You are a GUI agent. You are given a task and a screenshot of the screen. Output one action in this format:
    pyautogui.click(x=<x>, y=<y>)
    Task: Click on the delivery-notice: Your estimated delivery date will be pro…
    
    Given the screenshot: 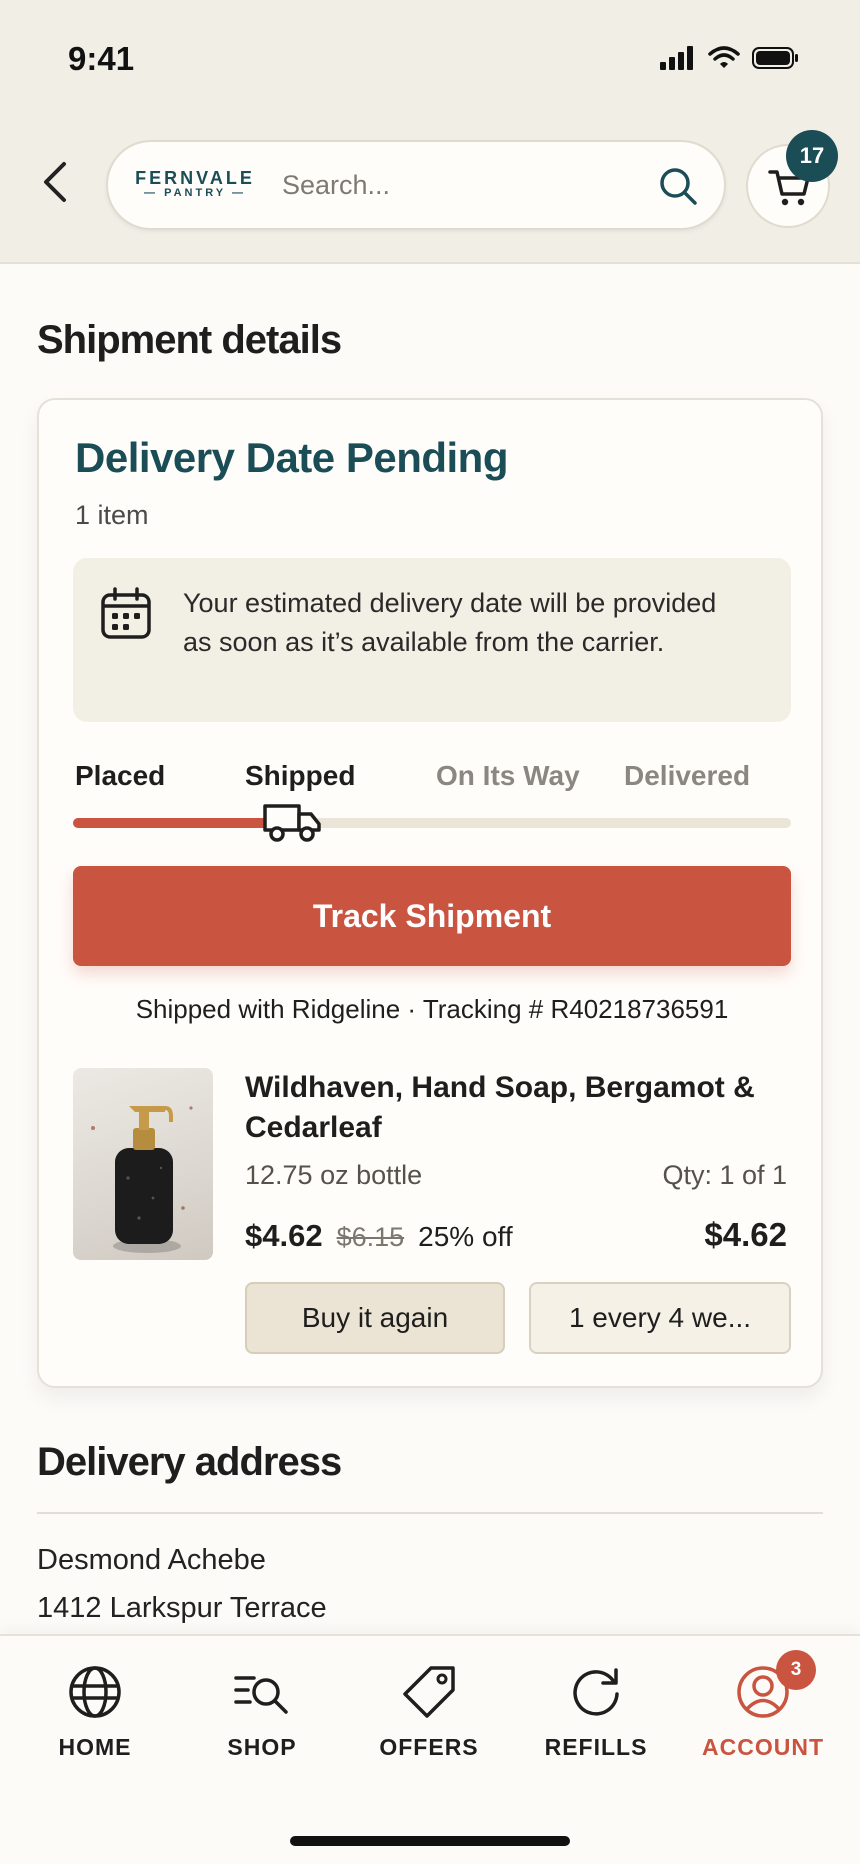 What is the action you would take?
    pyautogui.click(x=432, y=640)
    